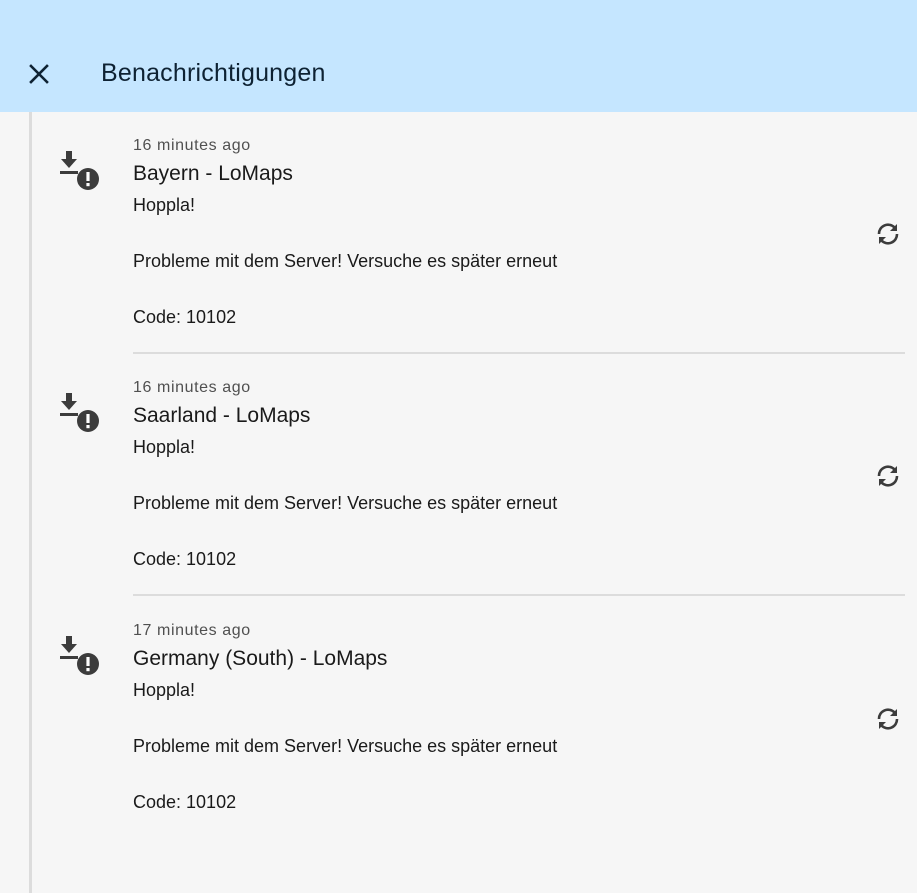 This screenshot has height=893, width=917. What do you see at coordinates (213, 173) in the screenshot?
I see `notification-title: Bayern - LoMaps` at bounding box center [213, 173].